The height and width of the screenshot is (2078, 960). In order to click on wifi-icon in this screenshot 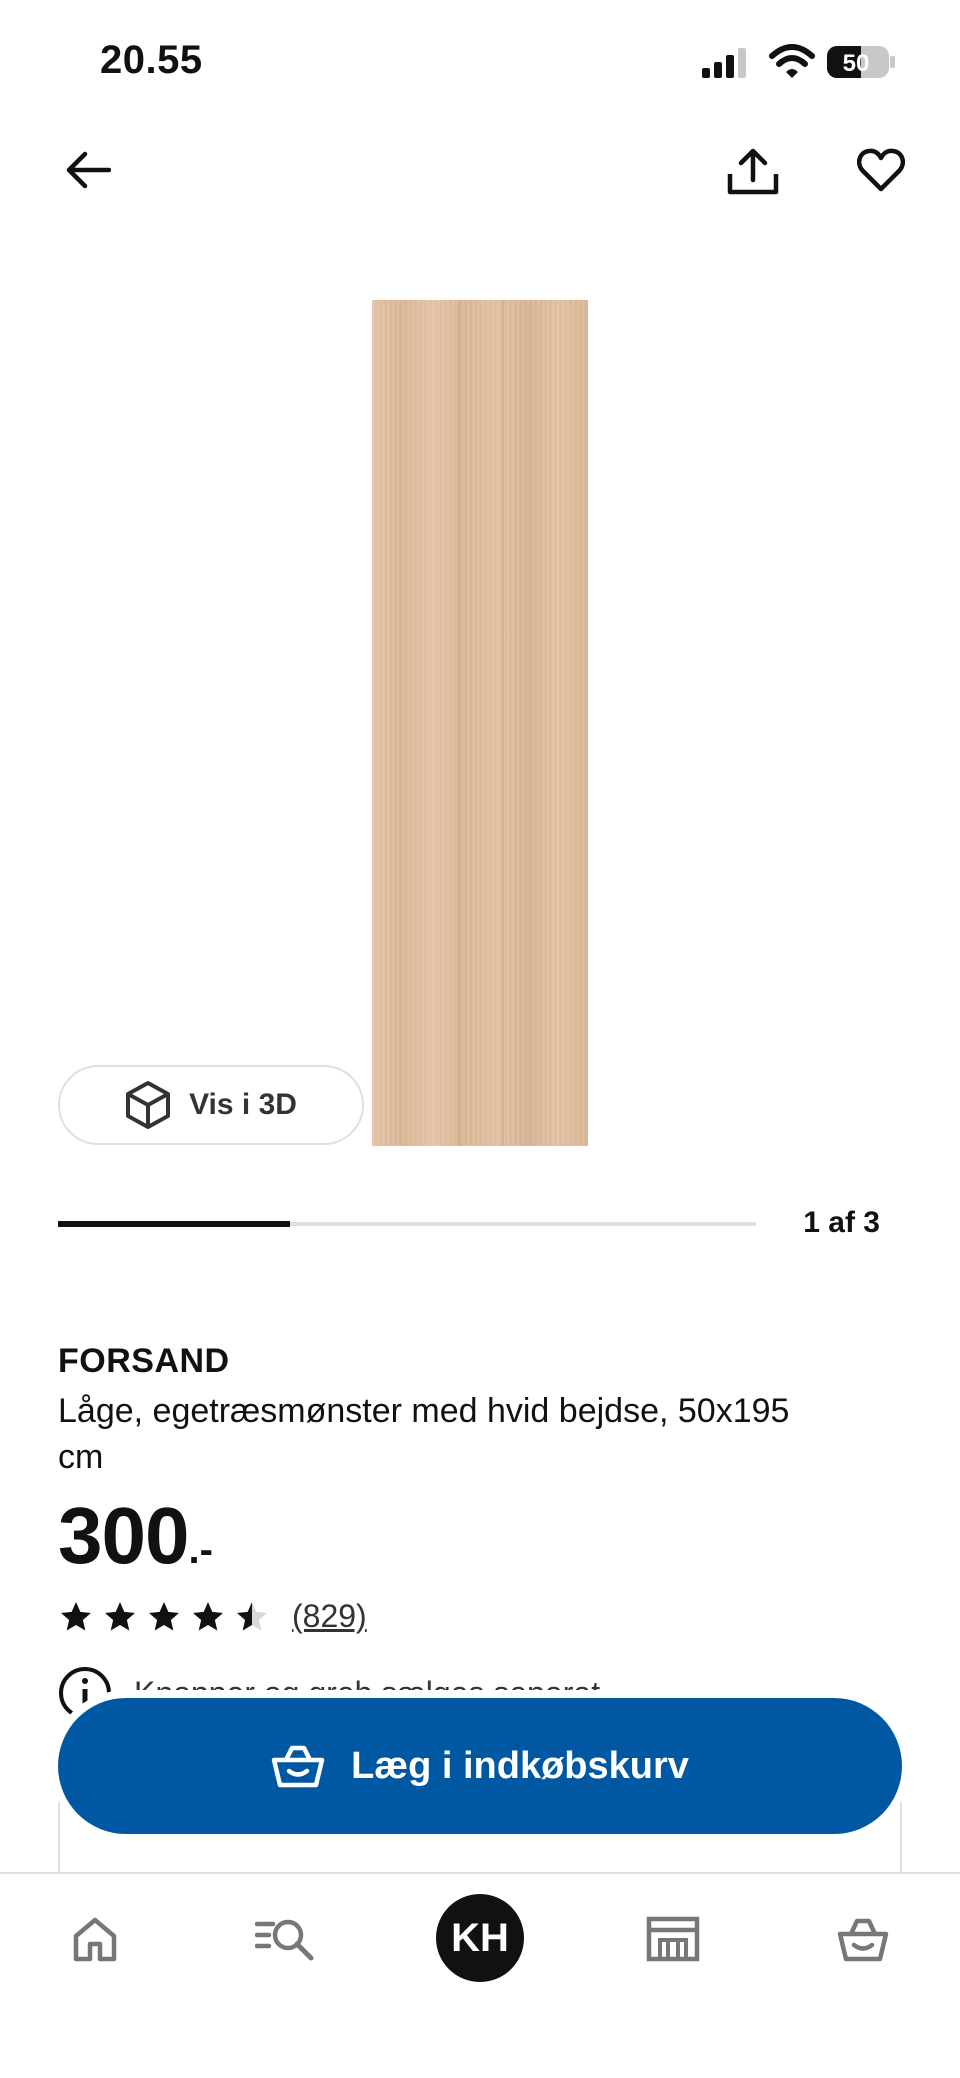, I will do `click(792, 61)`.